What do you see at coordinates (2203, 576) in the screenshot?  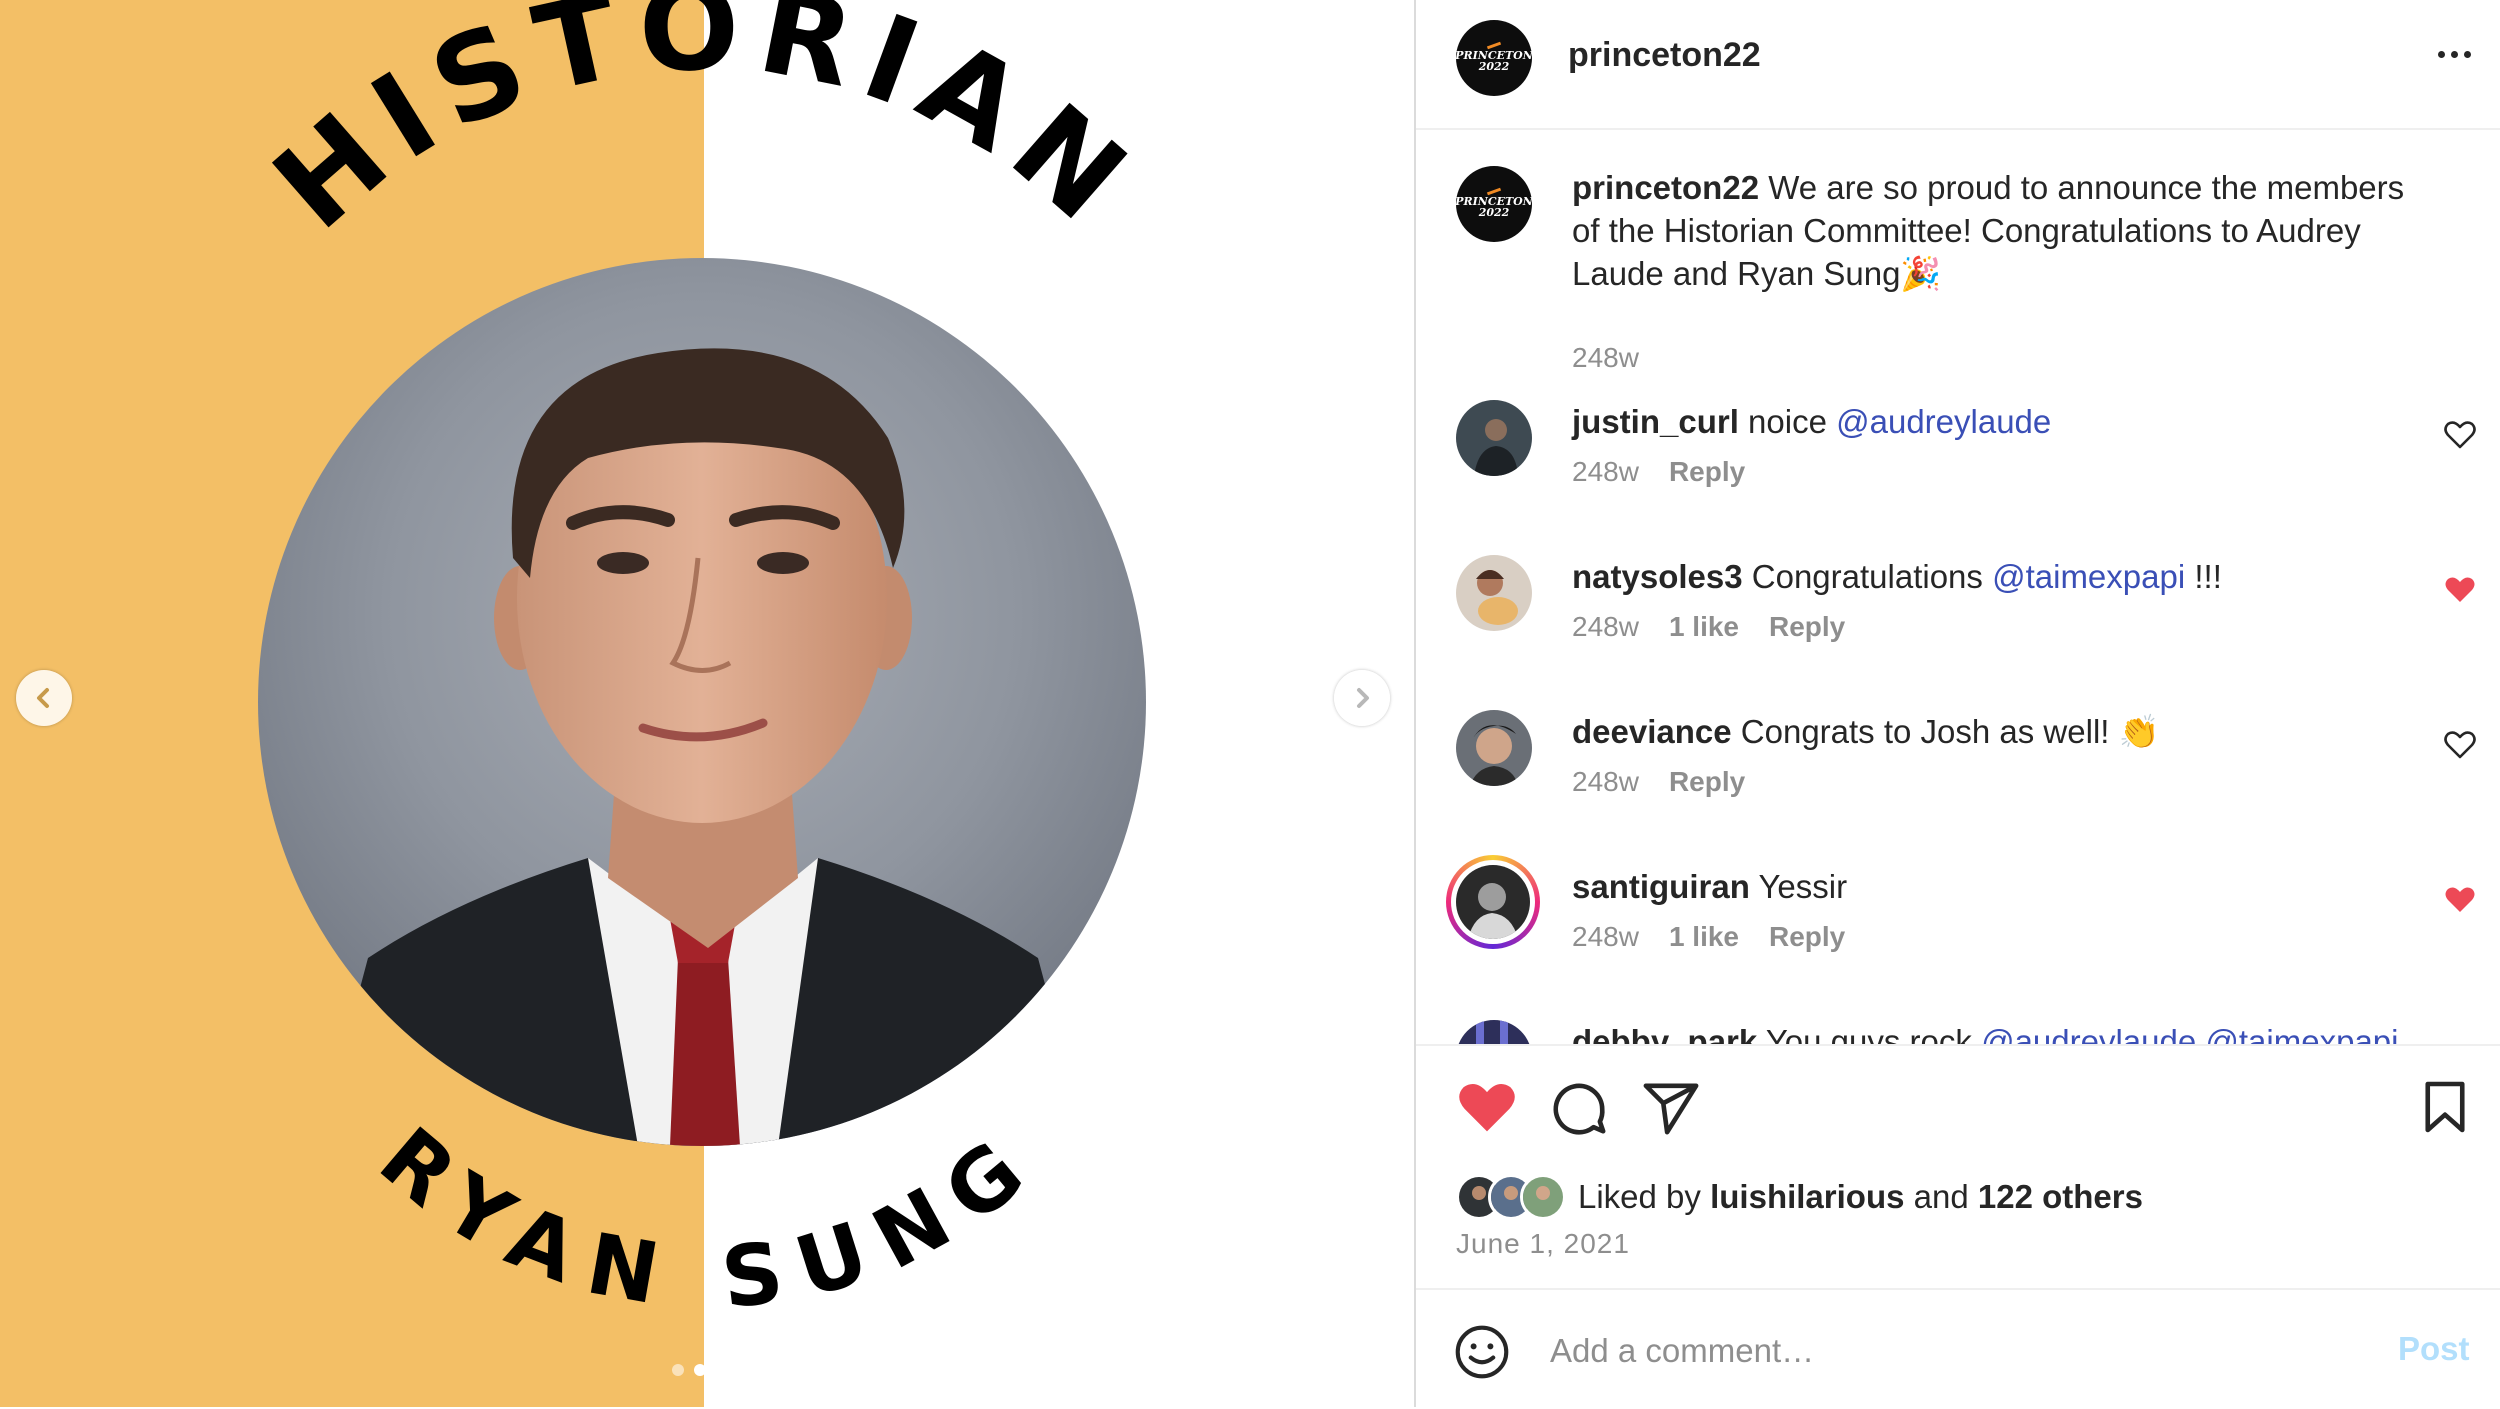 I see `comment-suffix: !!!` at bounding box center [2203, 576].